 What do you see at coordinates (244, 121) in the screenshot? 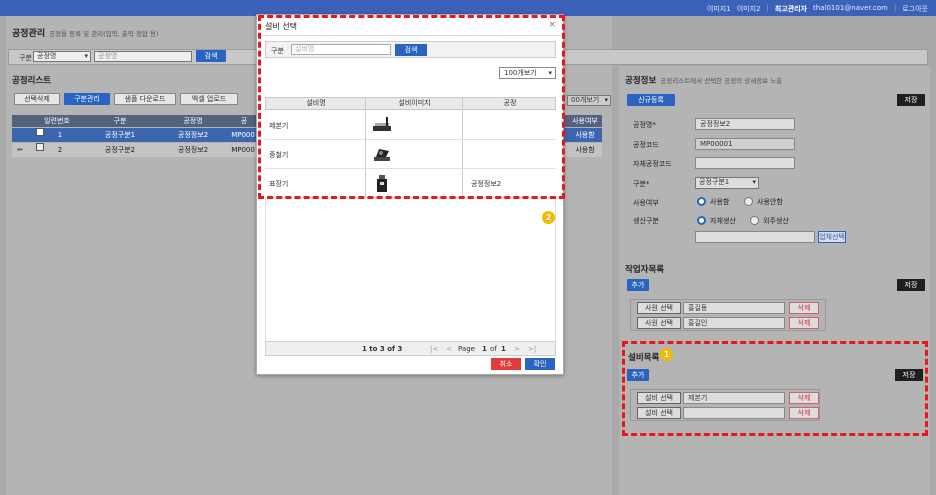
I see `col-code: 공` at bounding box center [244, 121].